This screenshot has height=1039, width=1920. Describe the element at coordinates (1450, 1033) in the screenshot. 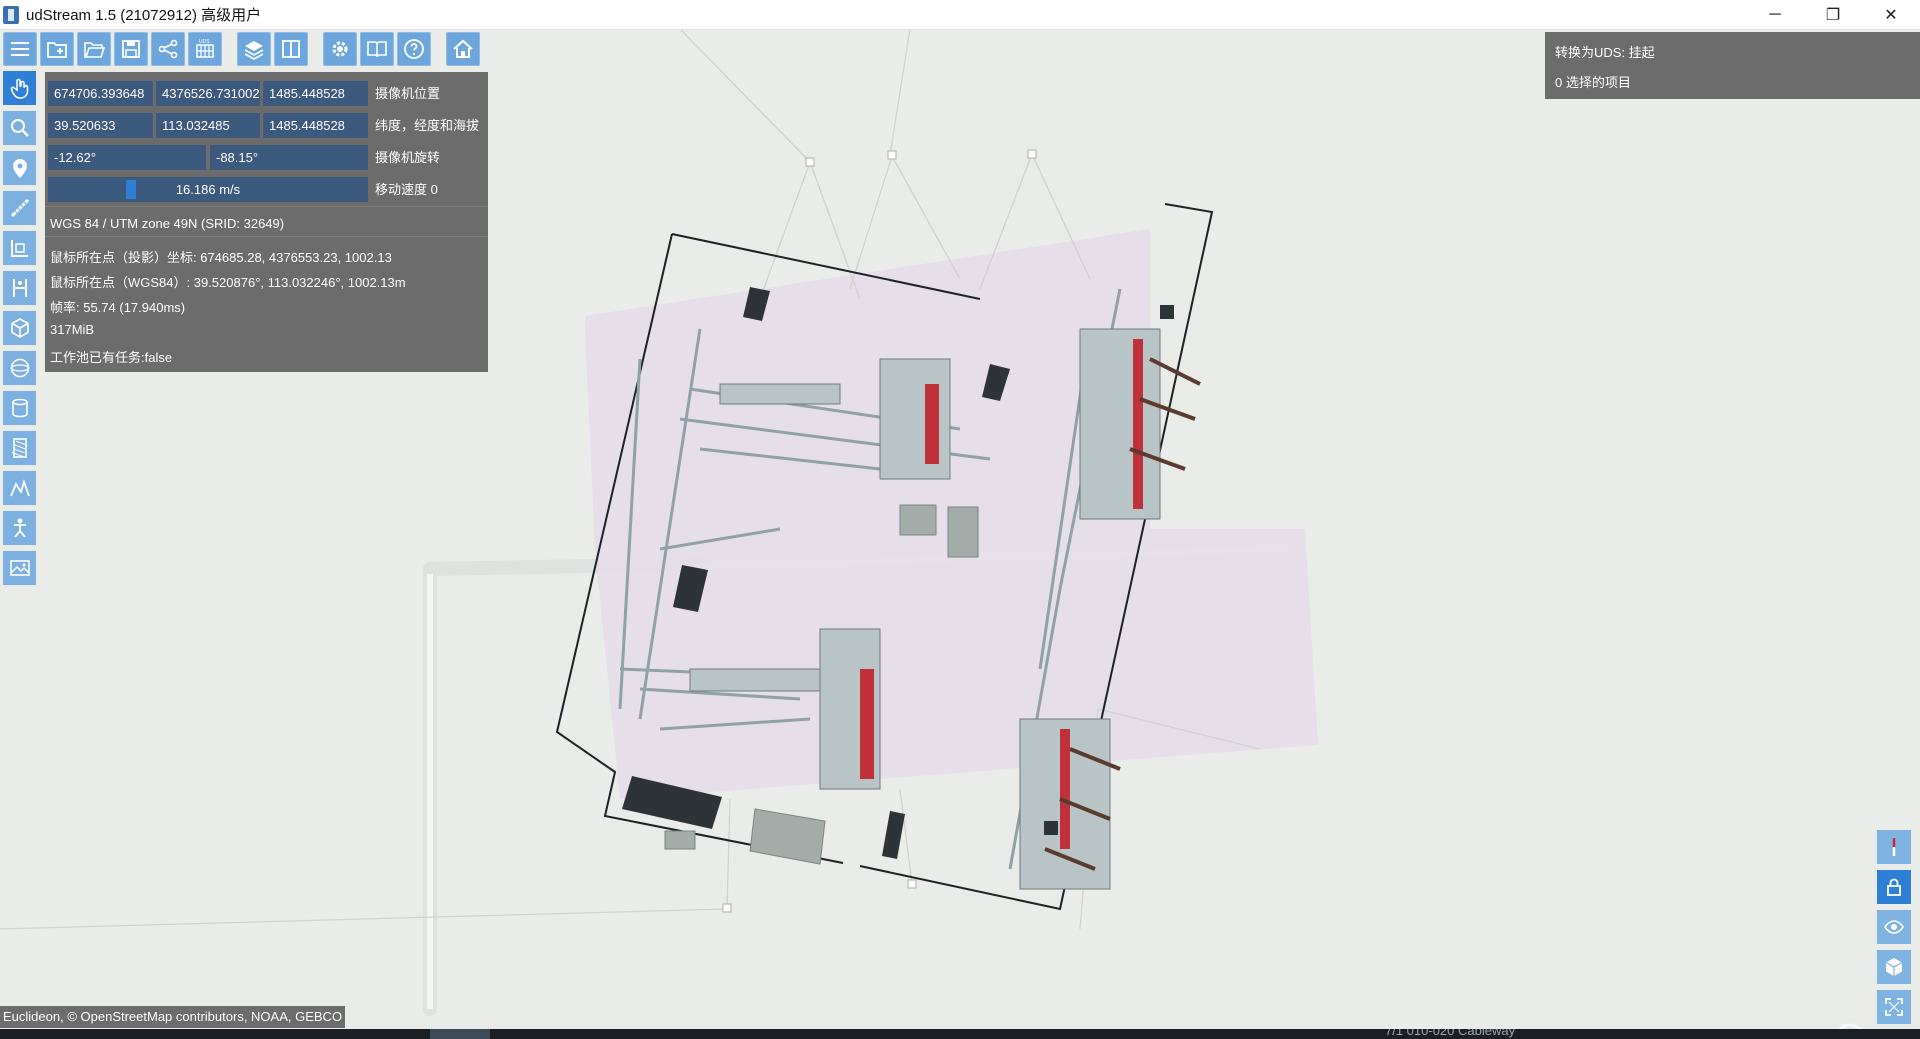

I see `taskbar-text: 7/1 010-020 Cableway` at that location.